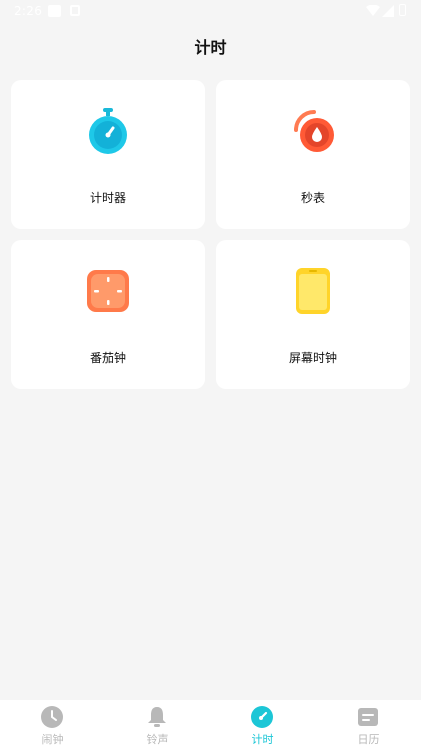 The width and height of the screenshot is (421, 748). I want to click on tomato-clock-card-label: 番茄钟, so click(107, 358).